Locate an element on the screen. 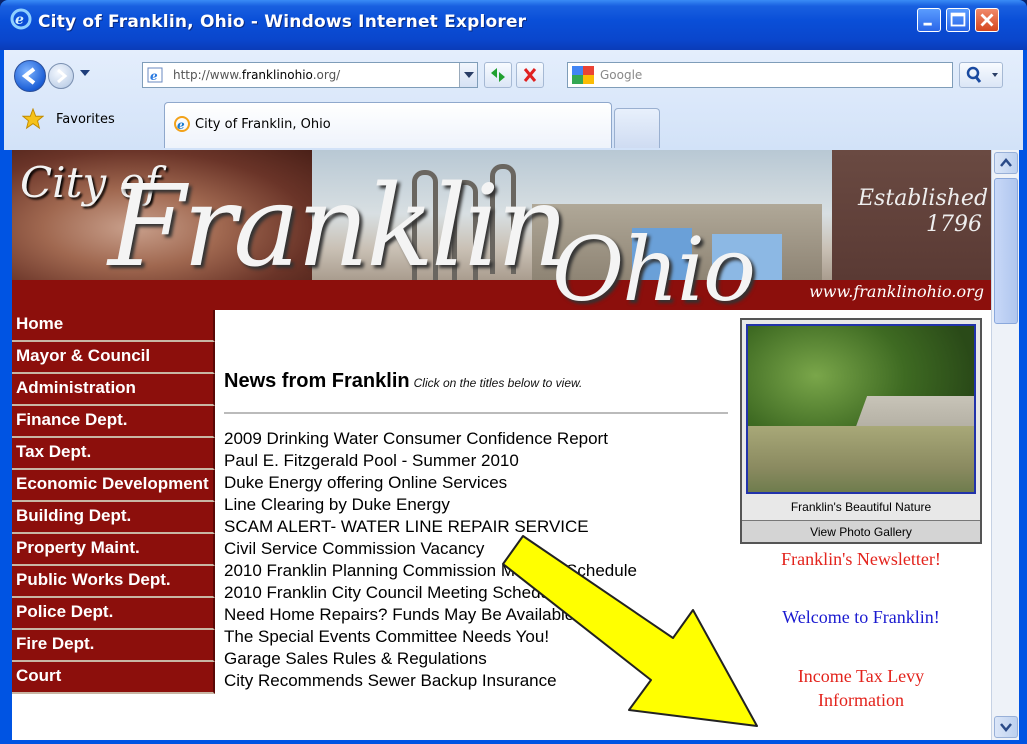  annotation-arrow-icon is located at coordinates (630, 631).